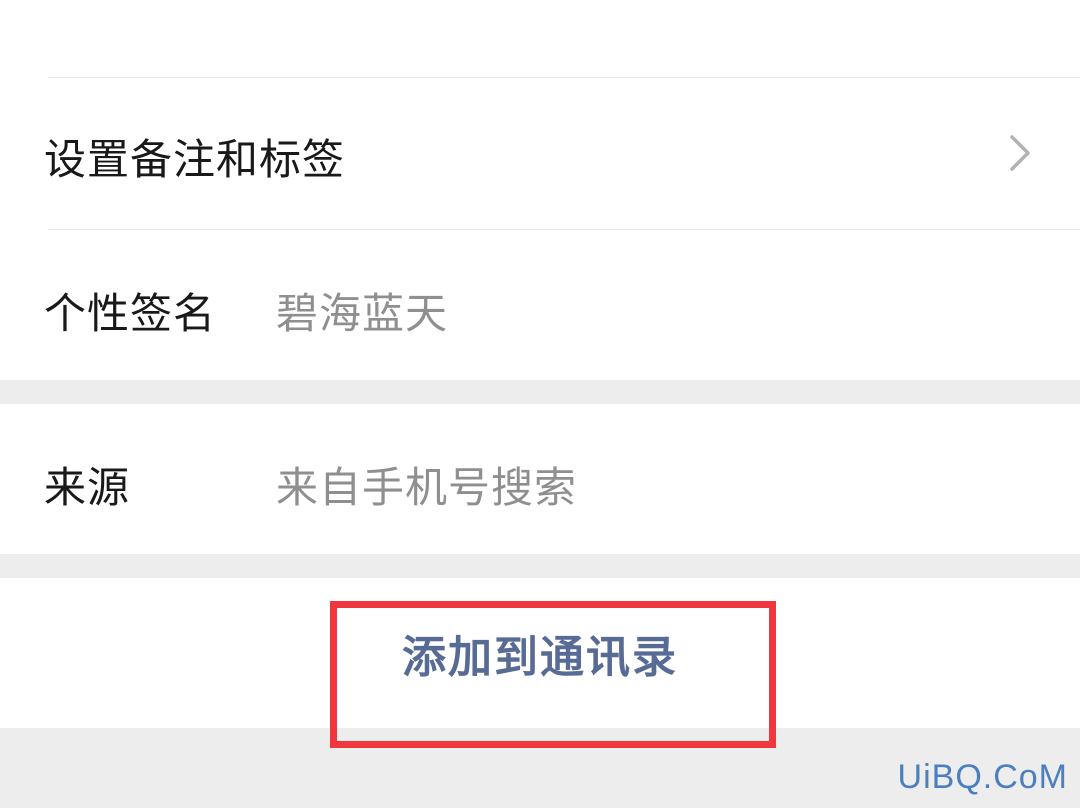 Image resolution: width=1080 pixels, height=808 pixels. I want to click on chevron-right-icon, so click(1020, 153).